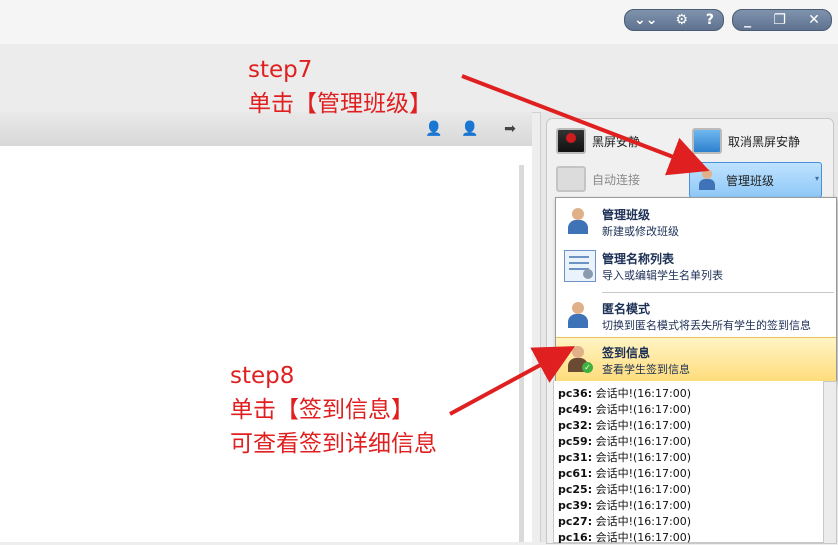 The width and height of the screenshot is (838, 545). What do you see at coordinates (512, 381) in the screenshot?
I see `step8-arrow` at bounding box center [512, 381].